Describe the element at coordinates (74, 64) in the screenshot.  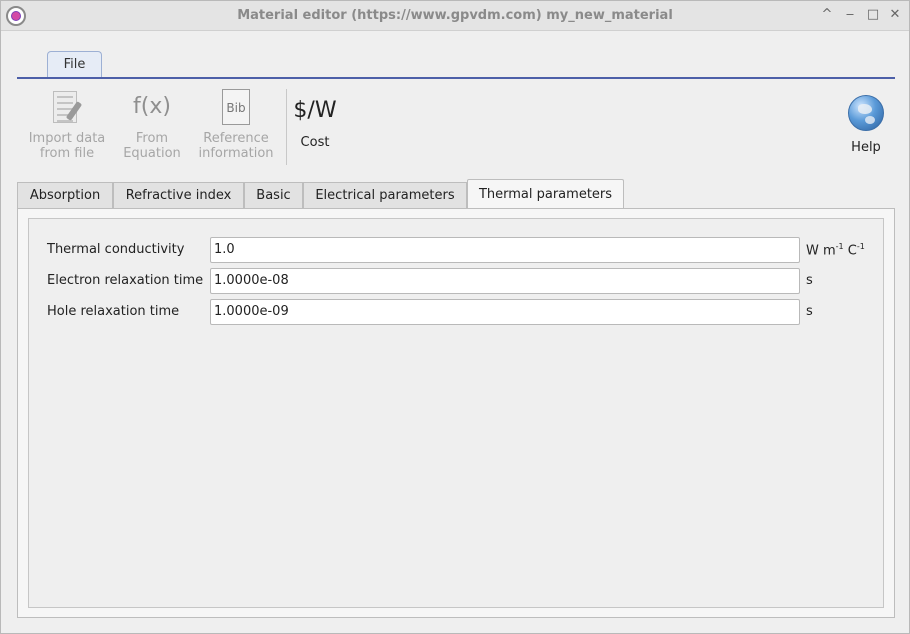
I see `file-menu-tab: File` at that location.